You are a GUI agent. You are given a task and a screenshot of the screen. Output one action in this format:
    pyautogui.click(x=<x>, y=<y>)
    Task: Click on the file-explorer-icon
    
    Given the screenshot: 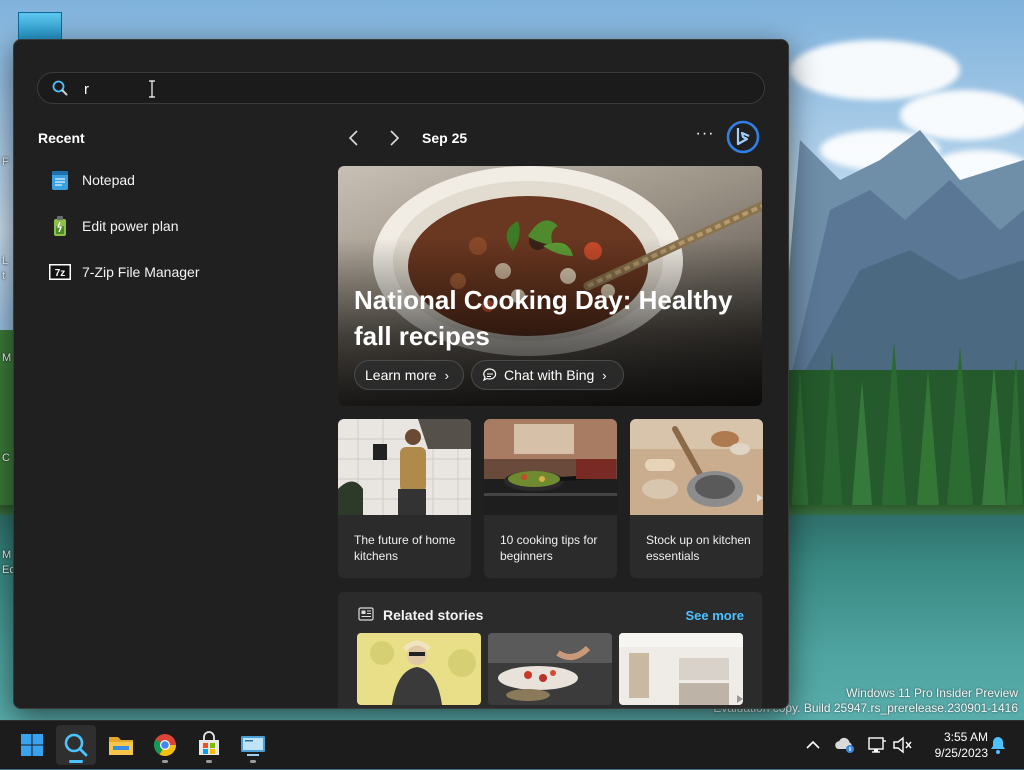 What is the action you would take?
    pyautogui.click(x=121, y=746)
    